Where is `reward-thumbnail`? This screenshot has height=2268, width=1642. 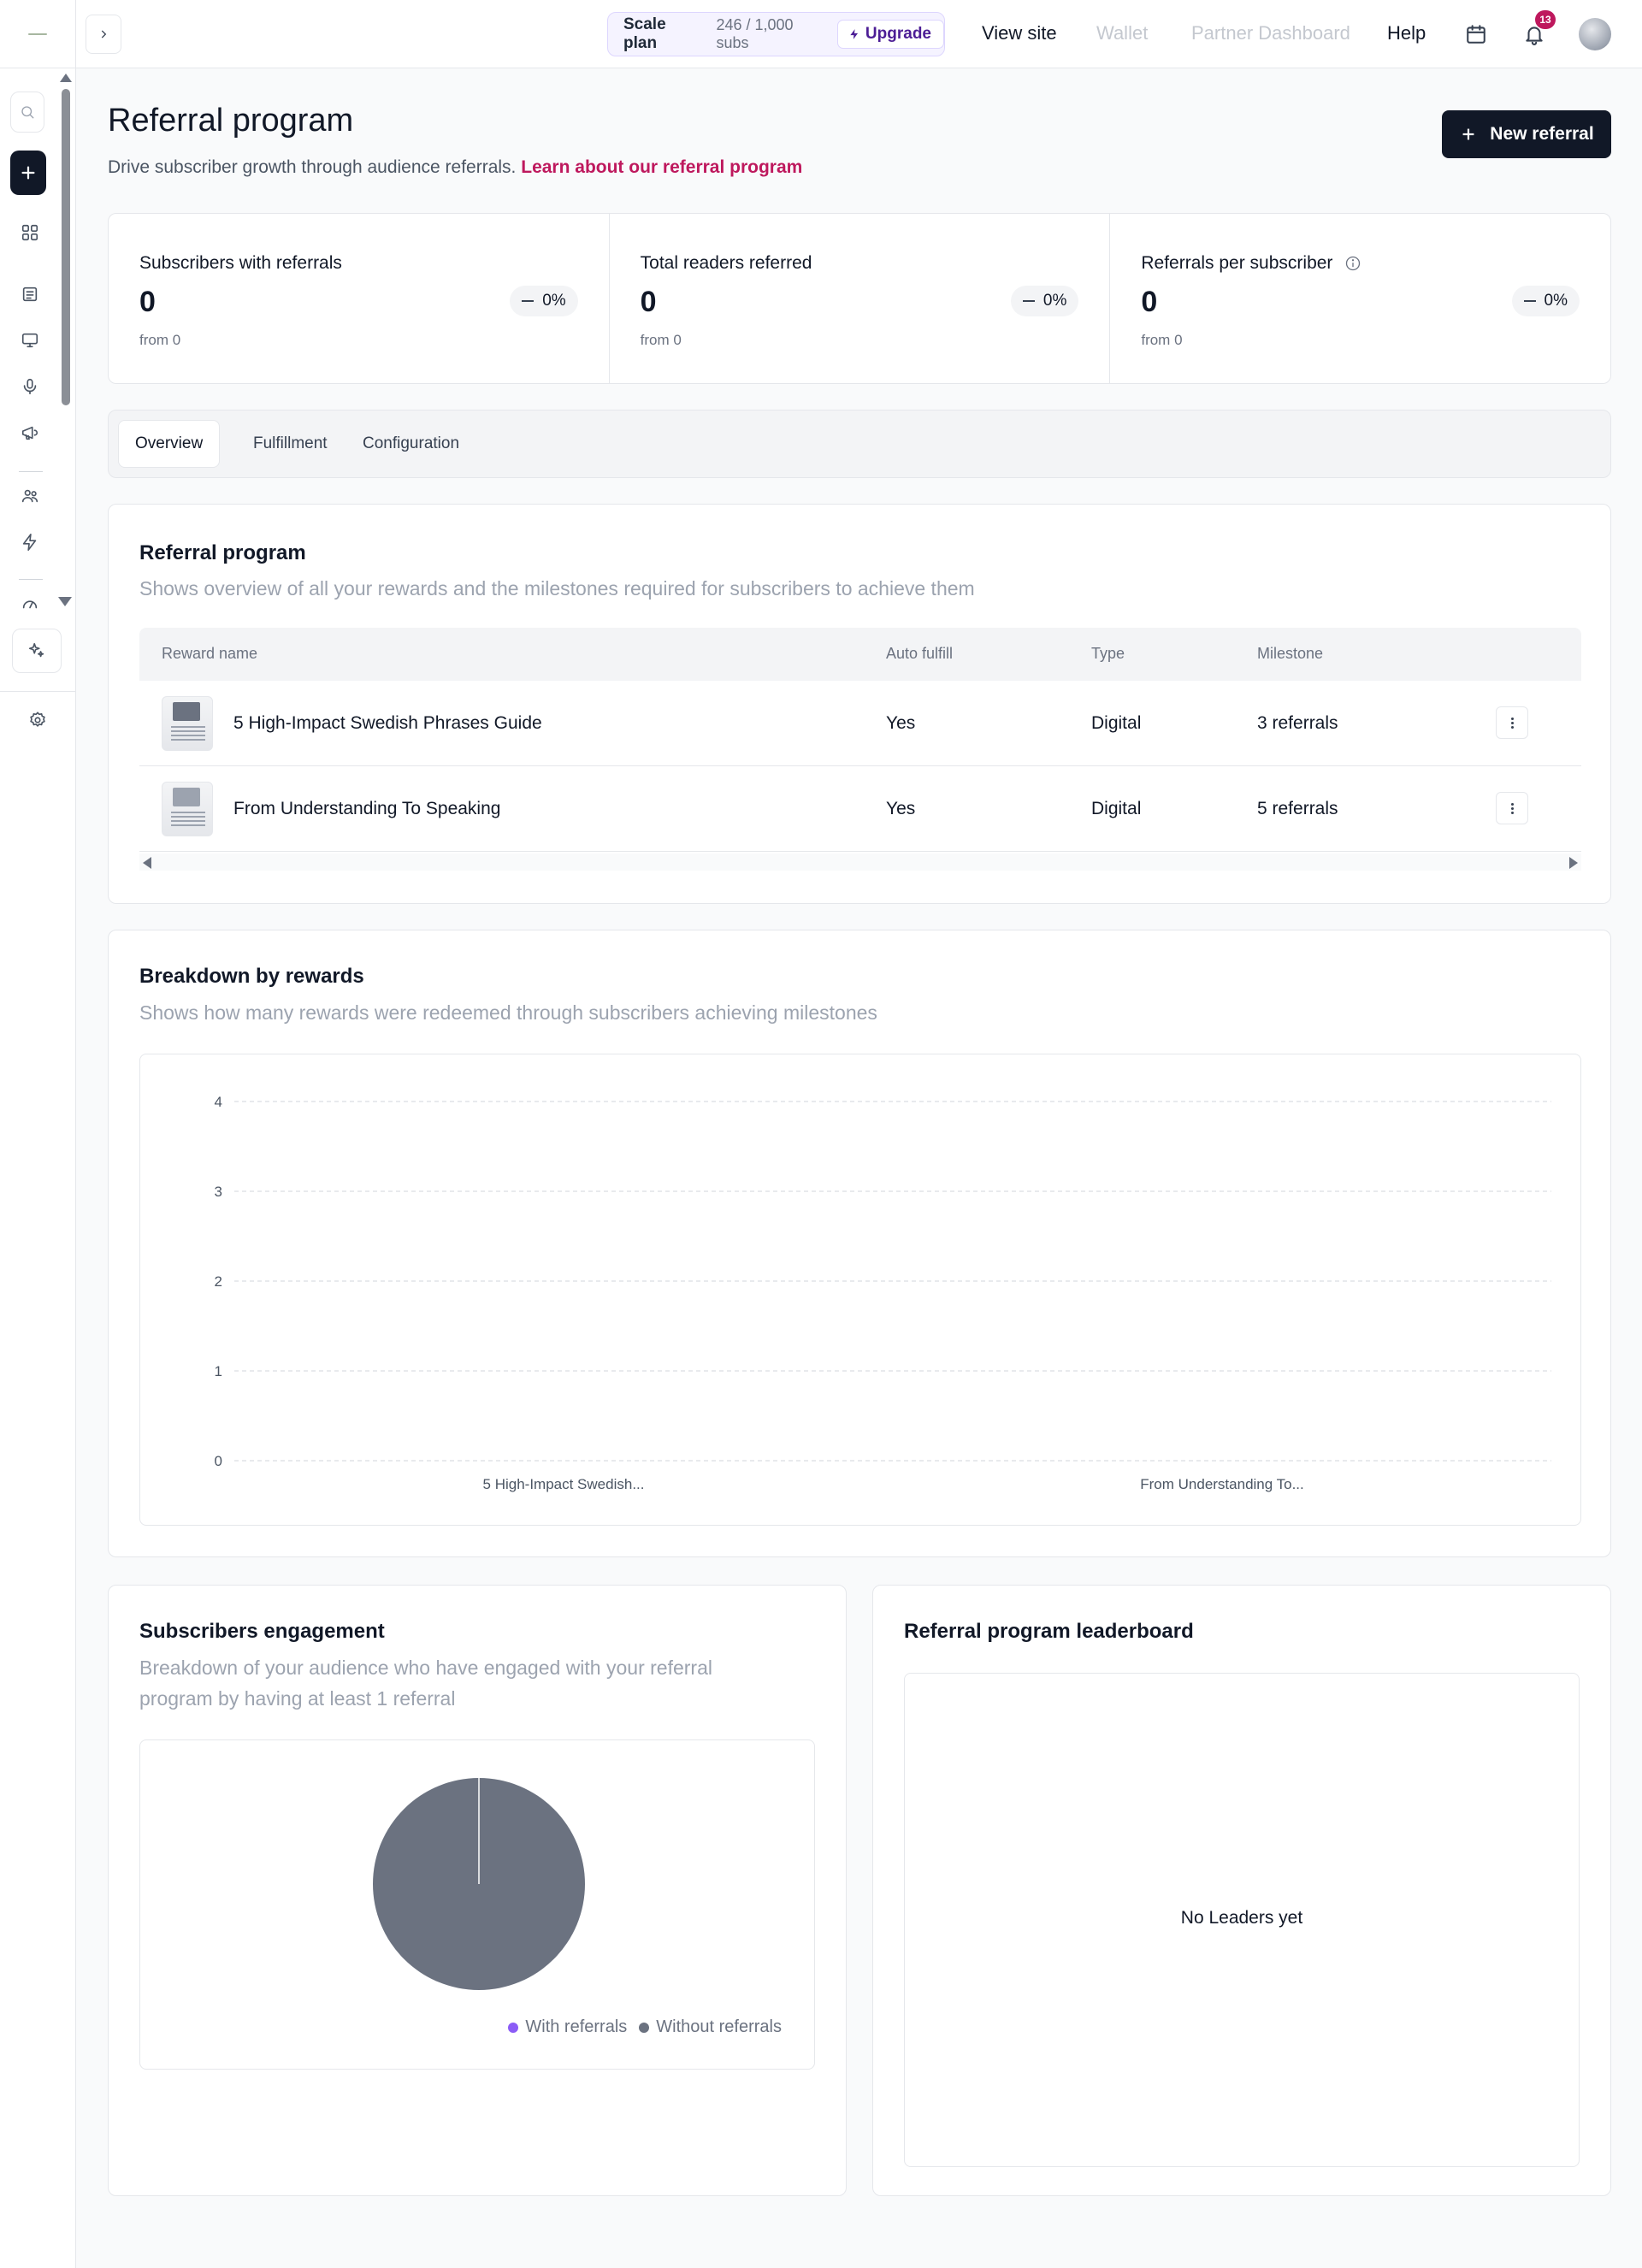
reward-thumbnail is located at coordinates (187, 723).